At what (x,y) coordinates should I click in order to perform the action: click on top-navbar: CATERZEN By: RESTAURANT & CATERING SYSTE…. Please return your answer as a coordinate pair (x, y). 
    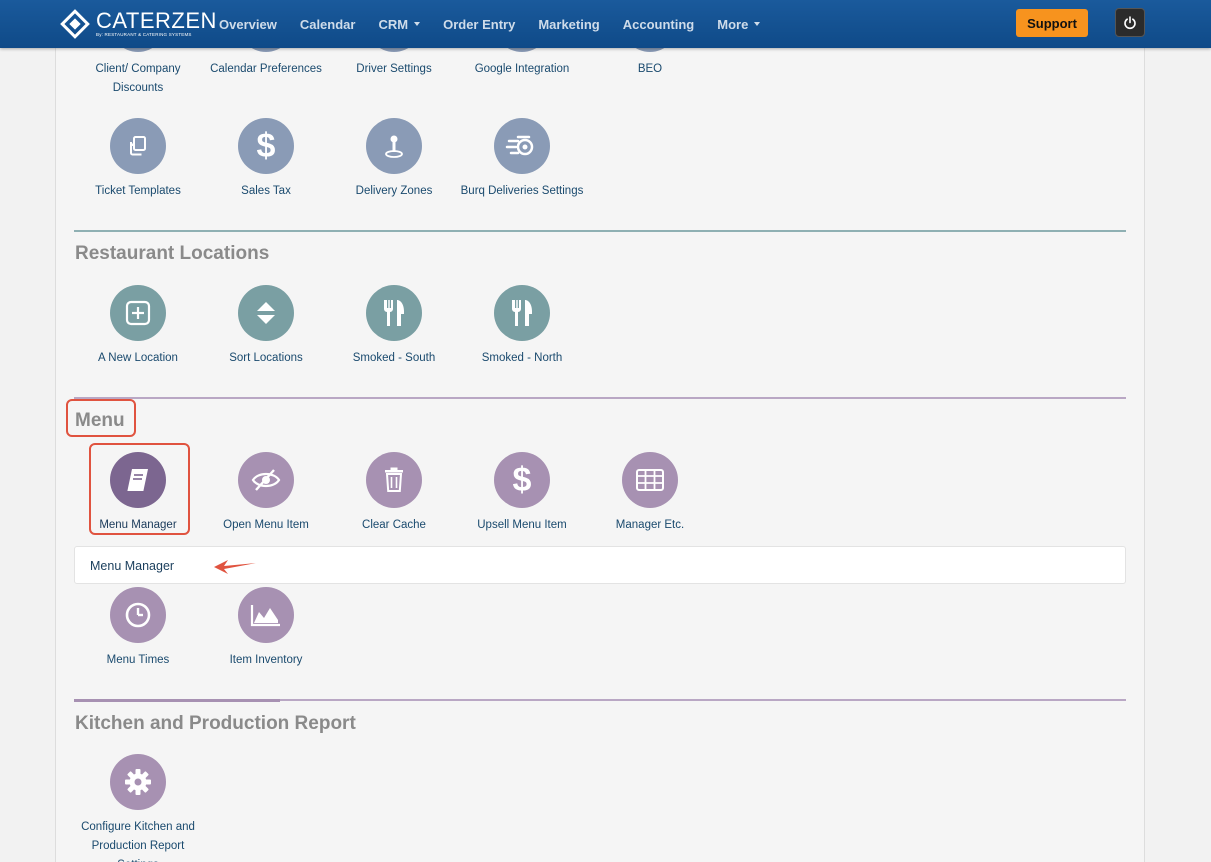
    Looking at the image, I should click on (605, 24).